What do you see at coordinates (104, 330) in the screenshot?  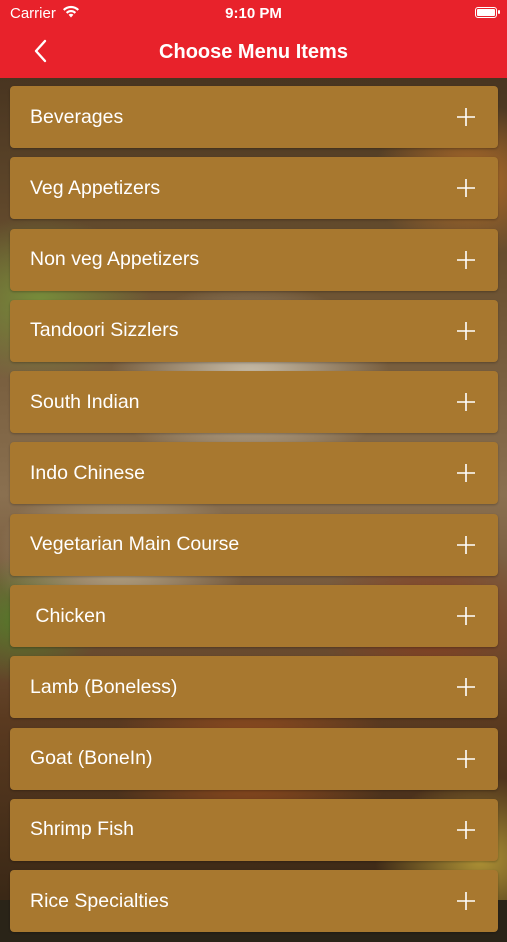 I see `menu-item-label: Tandoori Sizzlers` at bounding box center [104, 330].